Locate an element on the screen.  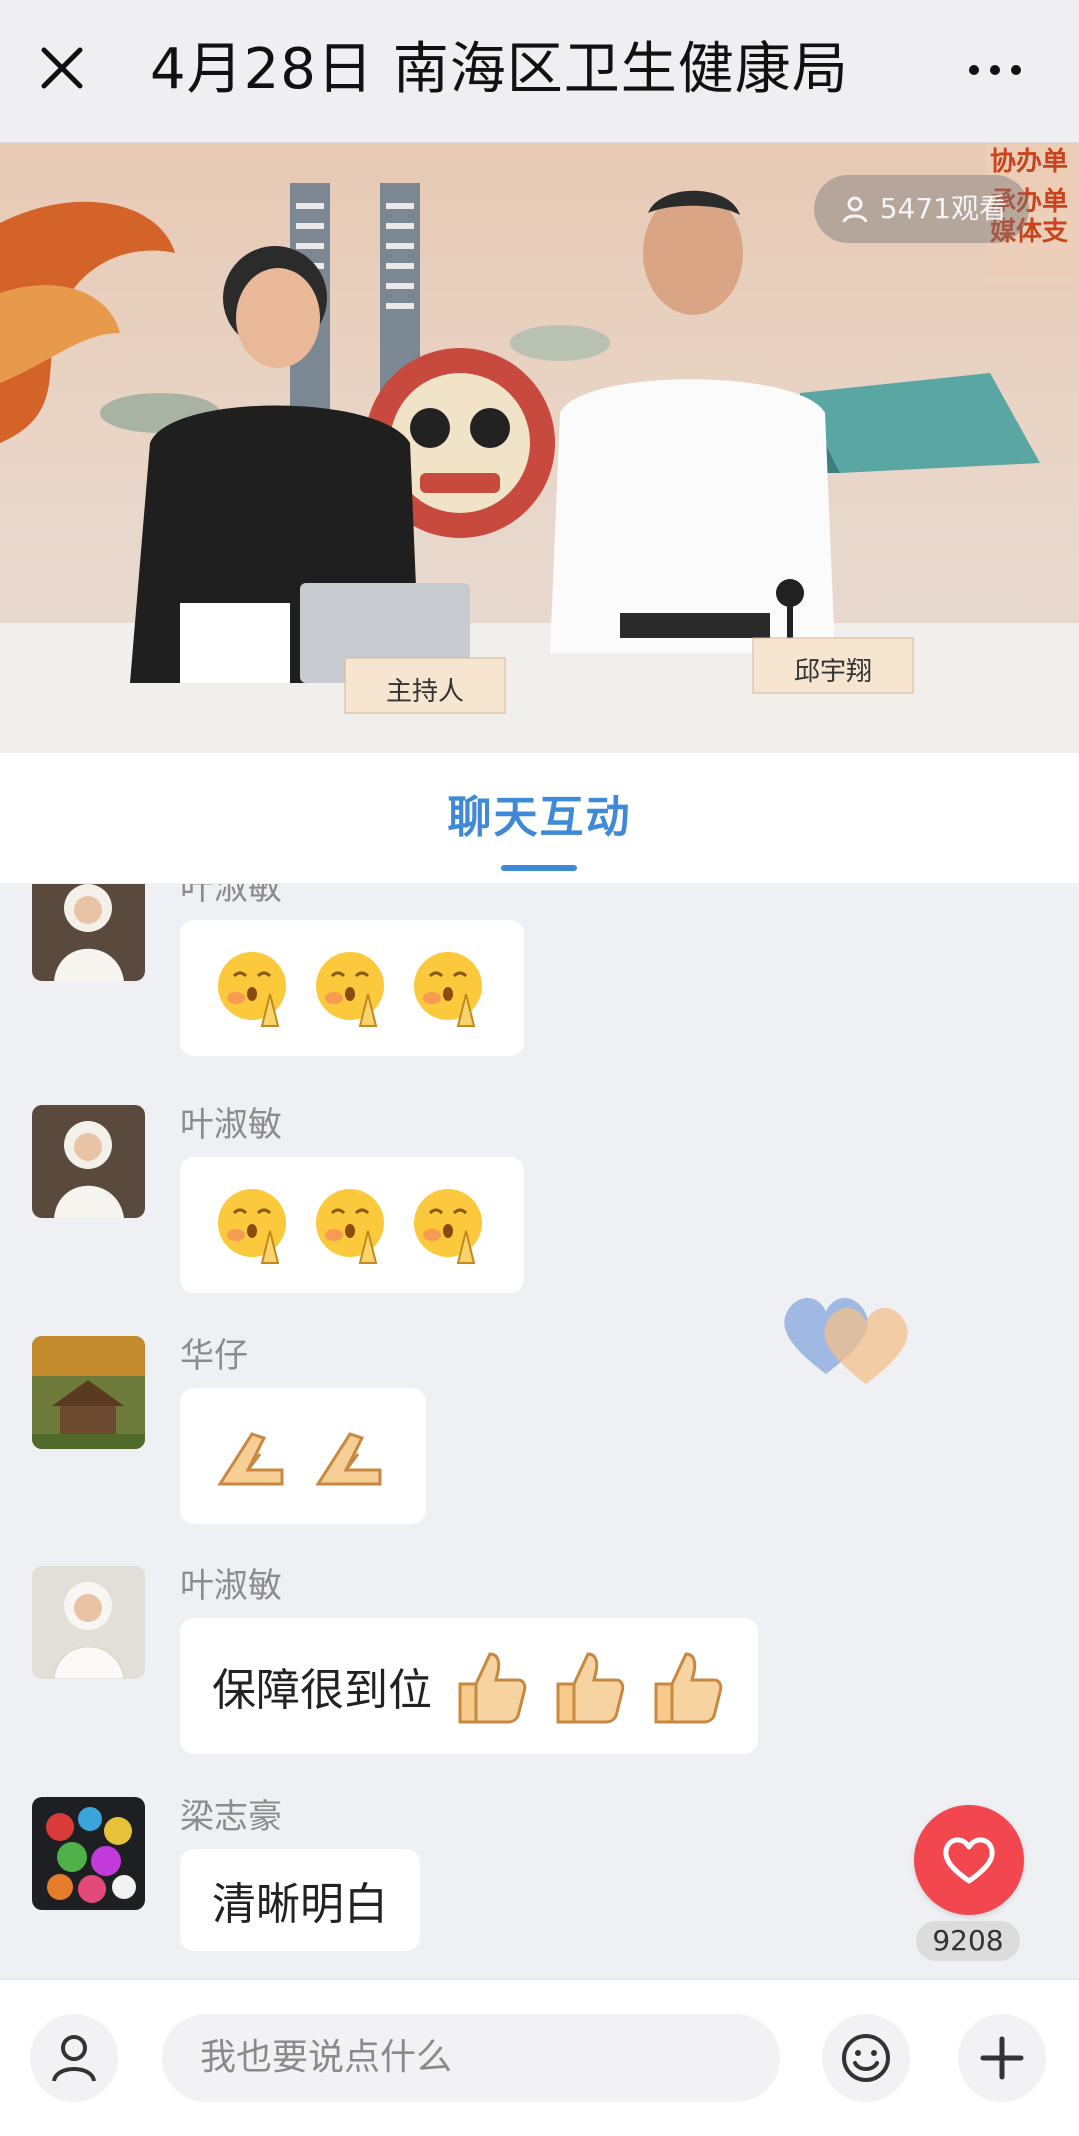
like-count: 9208 is located at coordinates (968, 1941).